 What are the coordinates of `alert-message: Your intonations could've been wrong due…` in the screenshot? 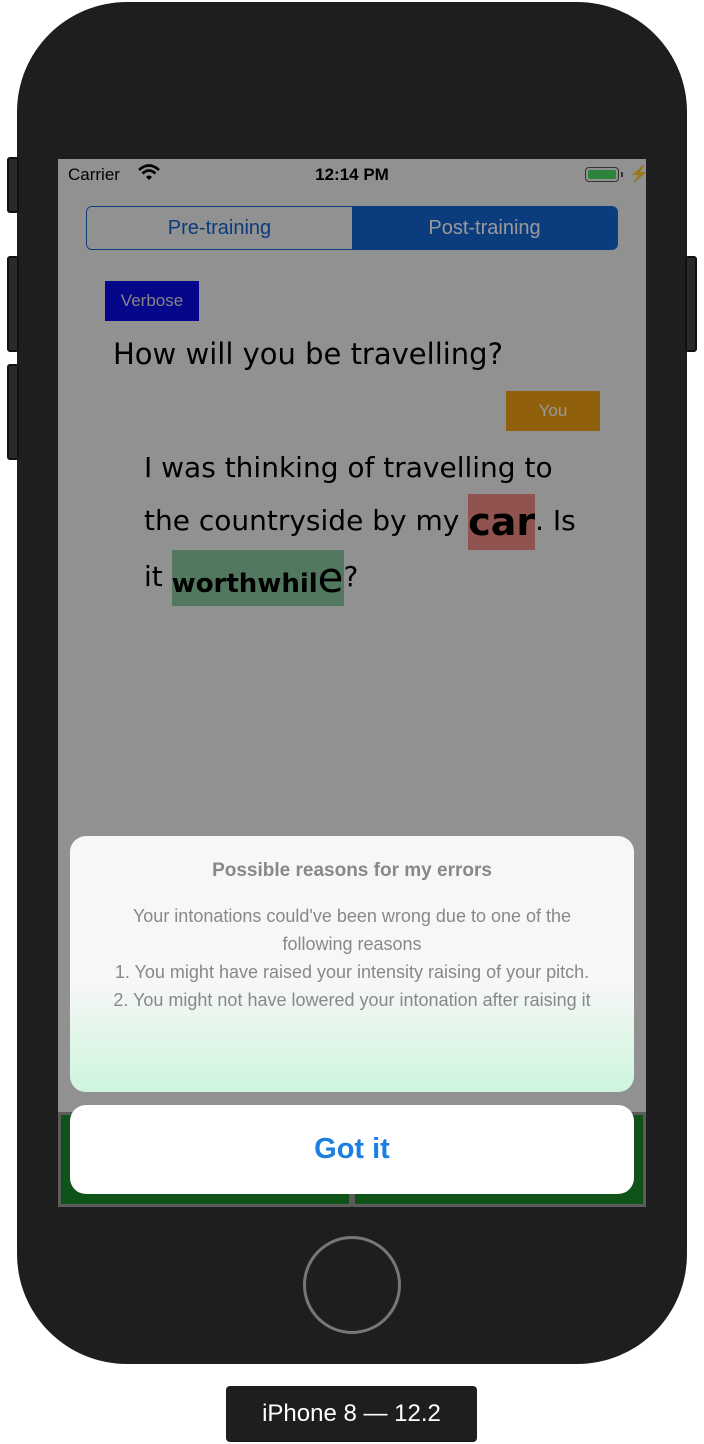 It's located at (352, 958).